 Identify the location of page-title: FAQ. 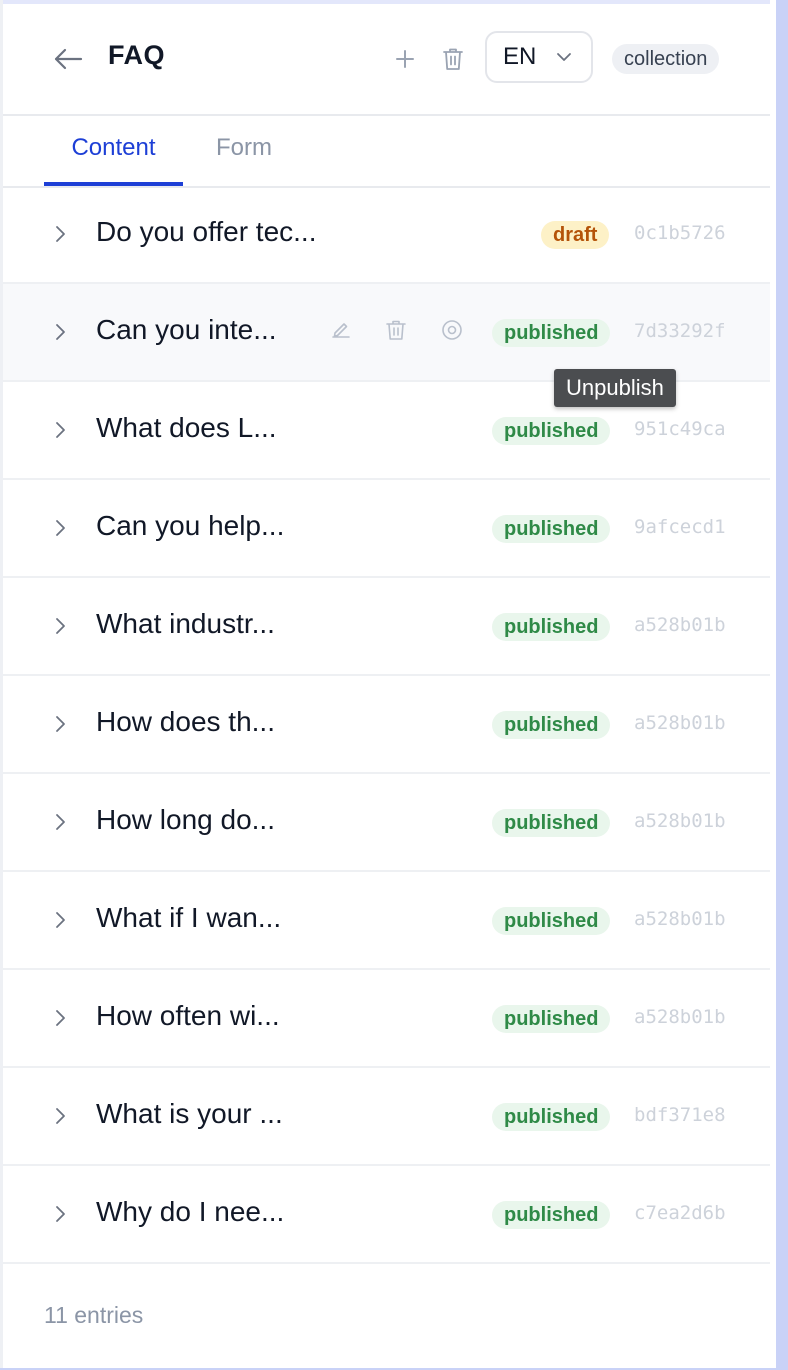
(137, 55).